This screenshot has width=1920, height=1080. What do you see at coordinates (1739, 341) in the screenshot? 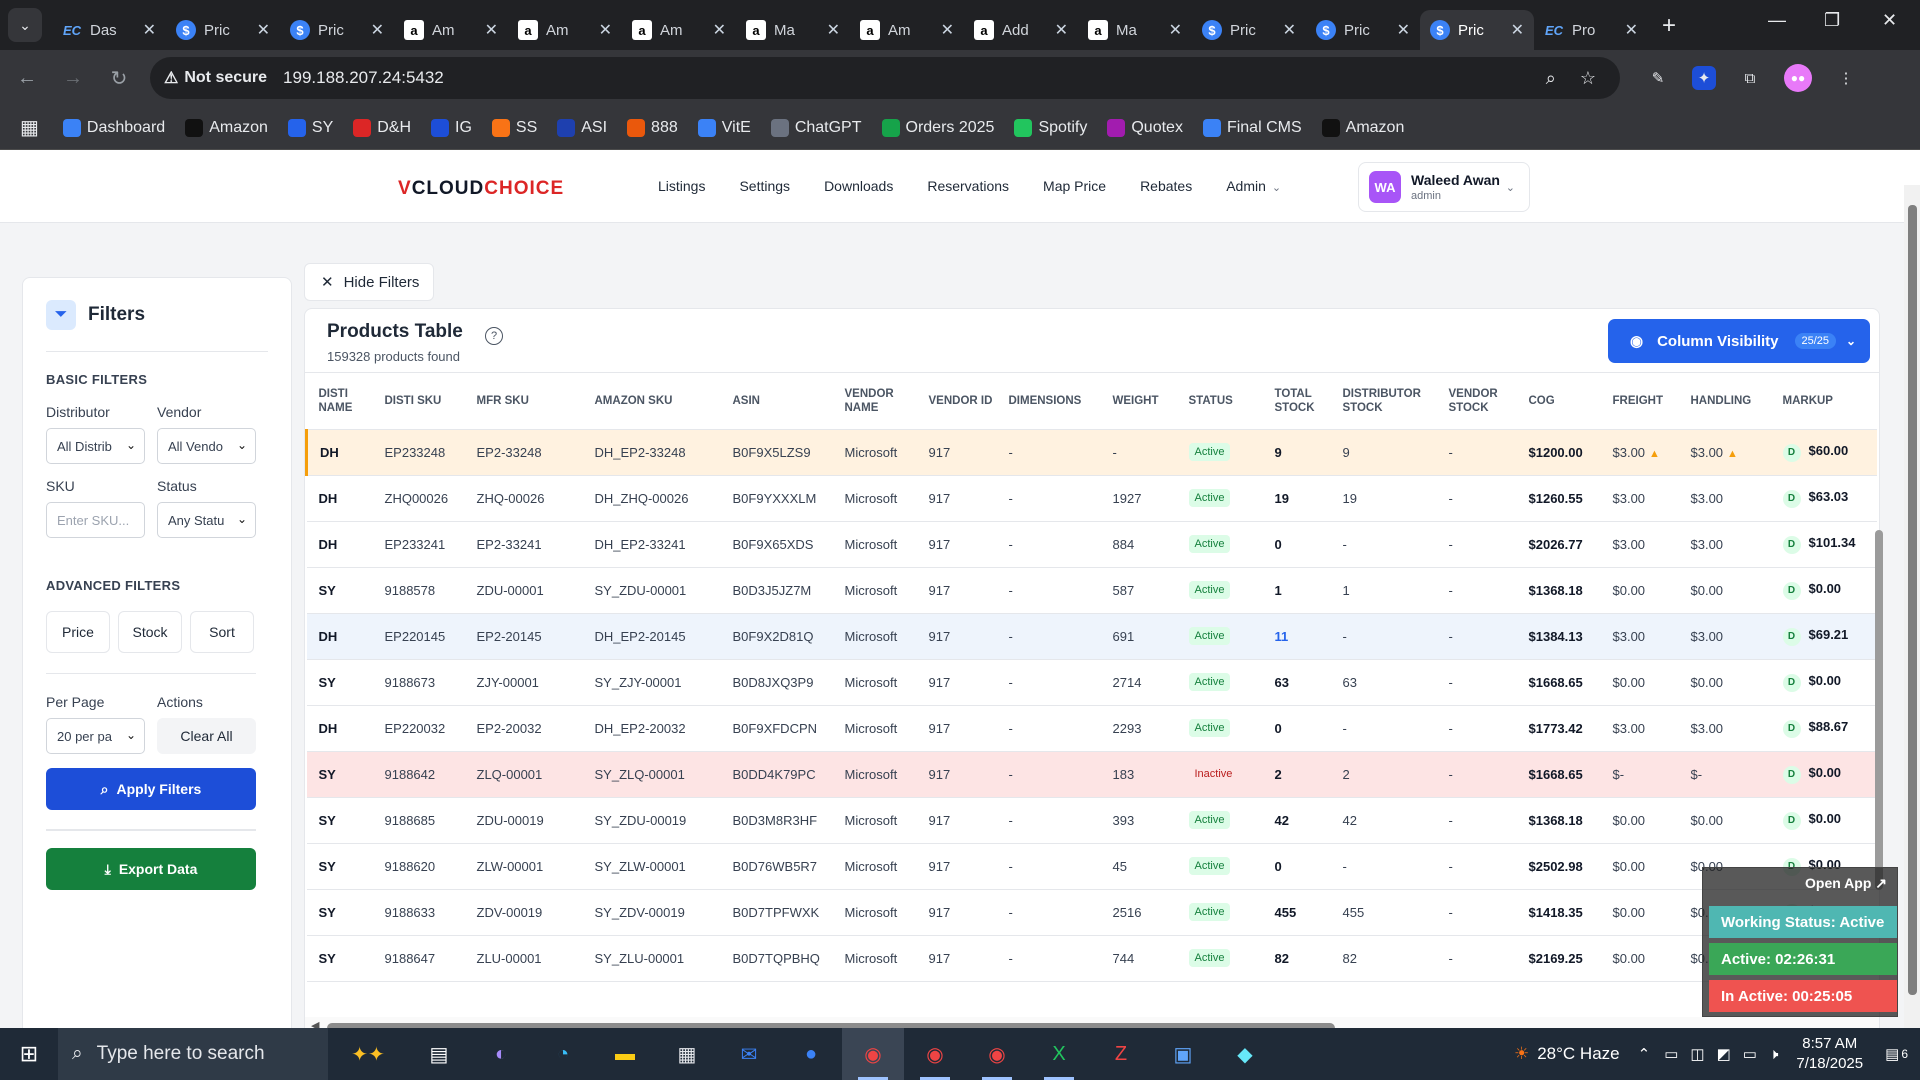
I see `column-visibility-button: ◉ Column Visibility 25/25 ⌄` at bounding box center [1739, 341].